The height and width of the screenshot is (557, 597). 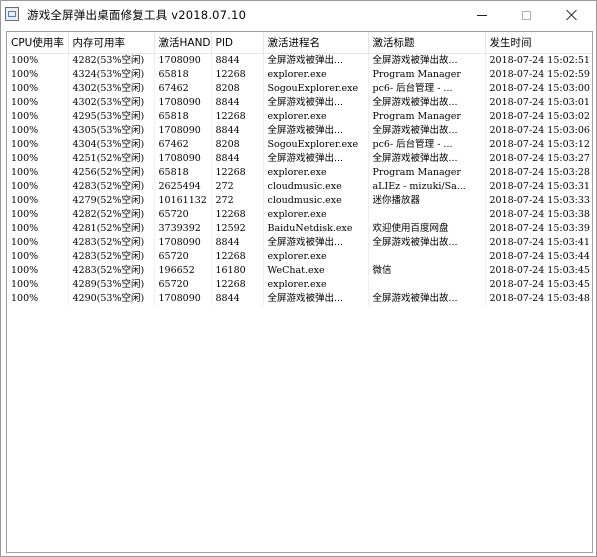 I want to click on column-header-cpu: CPU使用率, so click(x=38, y=43).